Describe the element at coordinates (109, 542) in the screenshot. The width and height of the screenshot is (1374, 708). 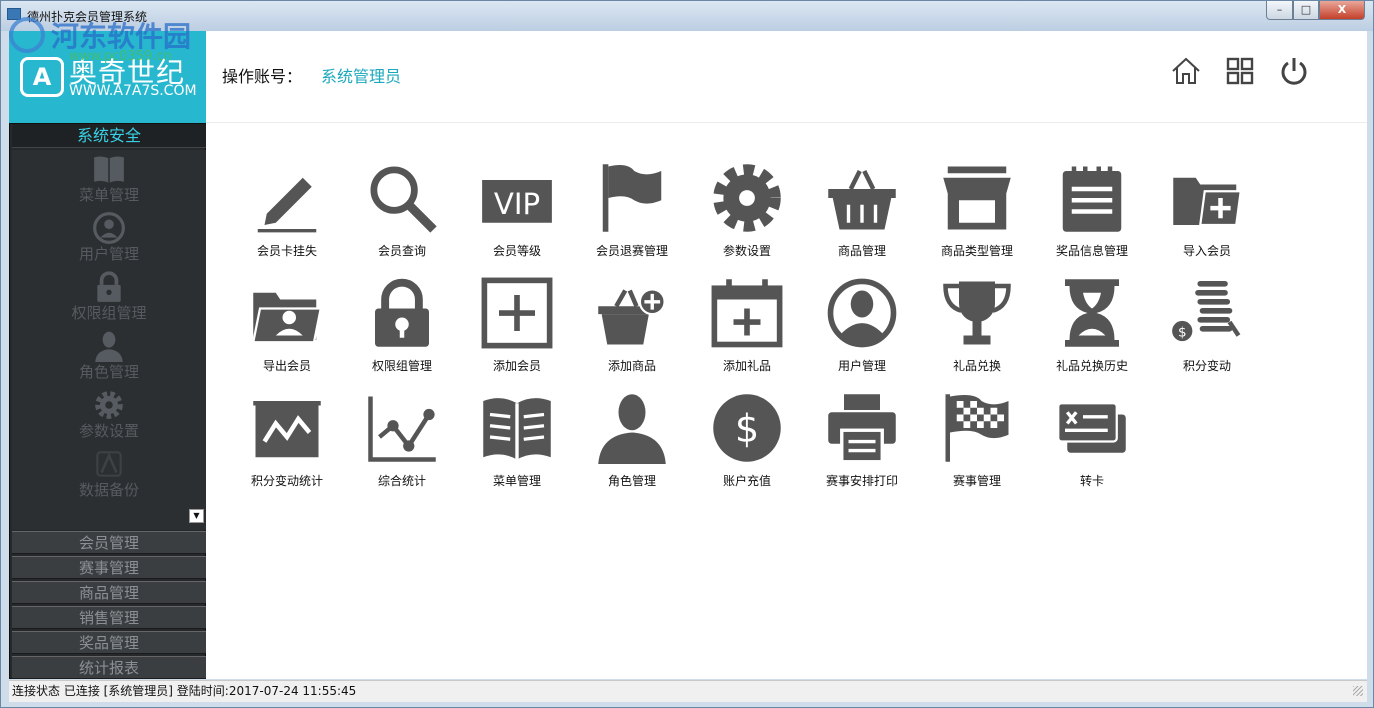
I see `sidebar-group-members: 会员管理` at that location.